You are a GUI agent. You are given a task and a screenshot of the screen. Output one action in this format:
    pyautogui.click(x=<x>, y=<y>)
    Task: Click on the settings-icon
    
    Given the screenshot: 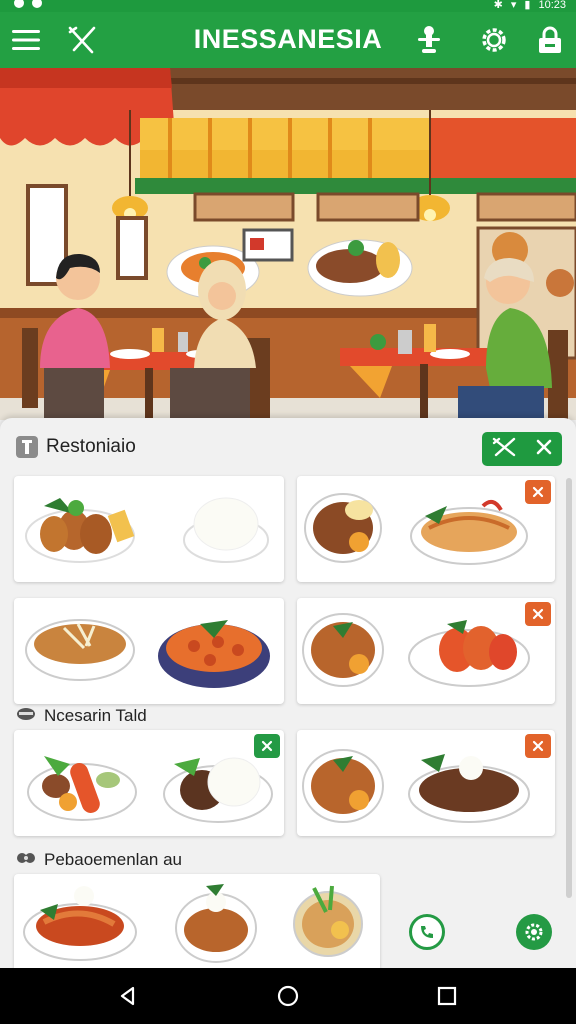 What is the action you would take?
    pyautogui.click(x=494, y=40)
    